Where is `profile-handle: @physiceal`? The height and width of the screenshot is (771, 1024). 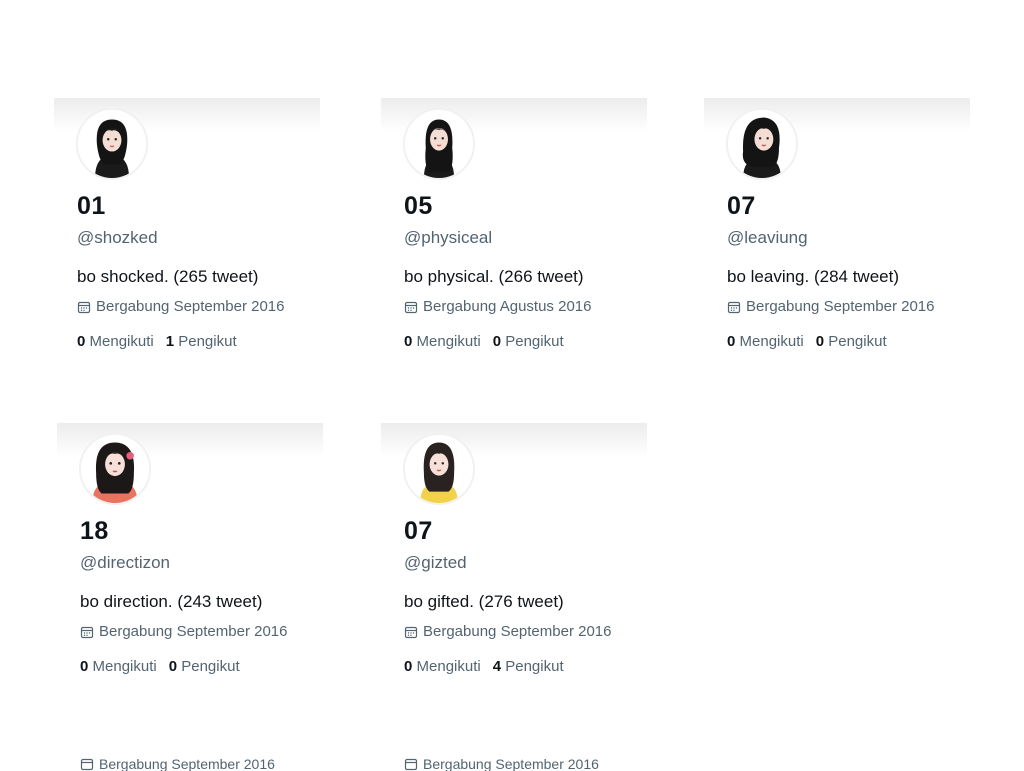
profile-handle: @physiceal is located at coordinates (448, 238).